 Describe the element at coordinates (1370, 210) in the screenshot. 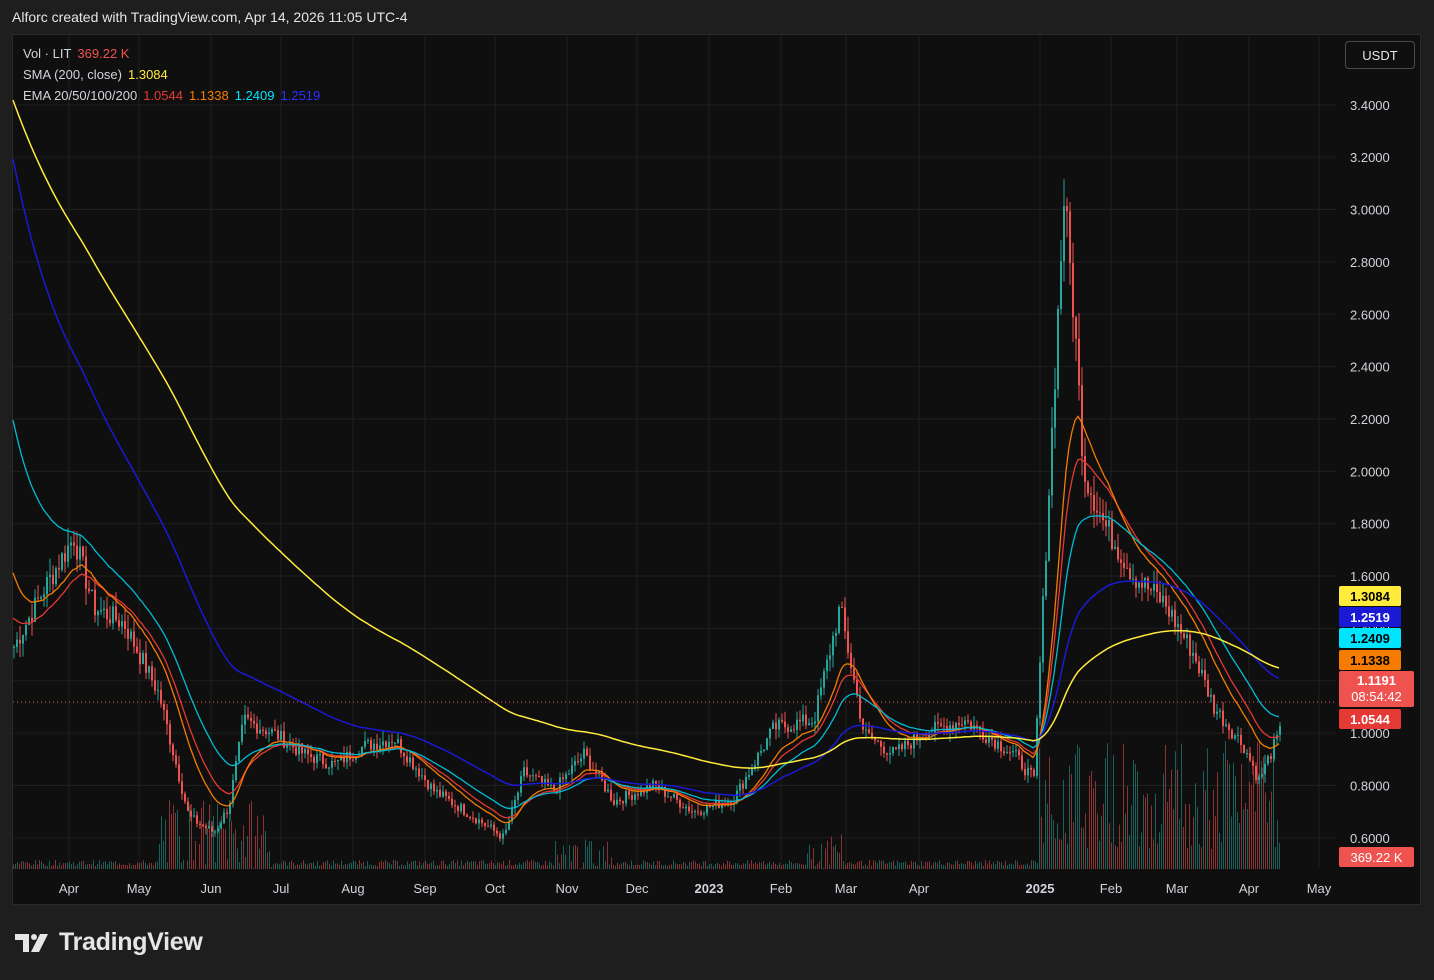

I see `y-tick-label: 3.0000` at that location.